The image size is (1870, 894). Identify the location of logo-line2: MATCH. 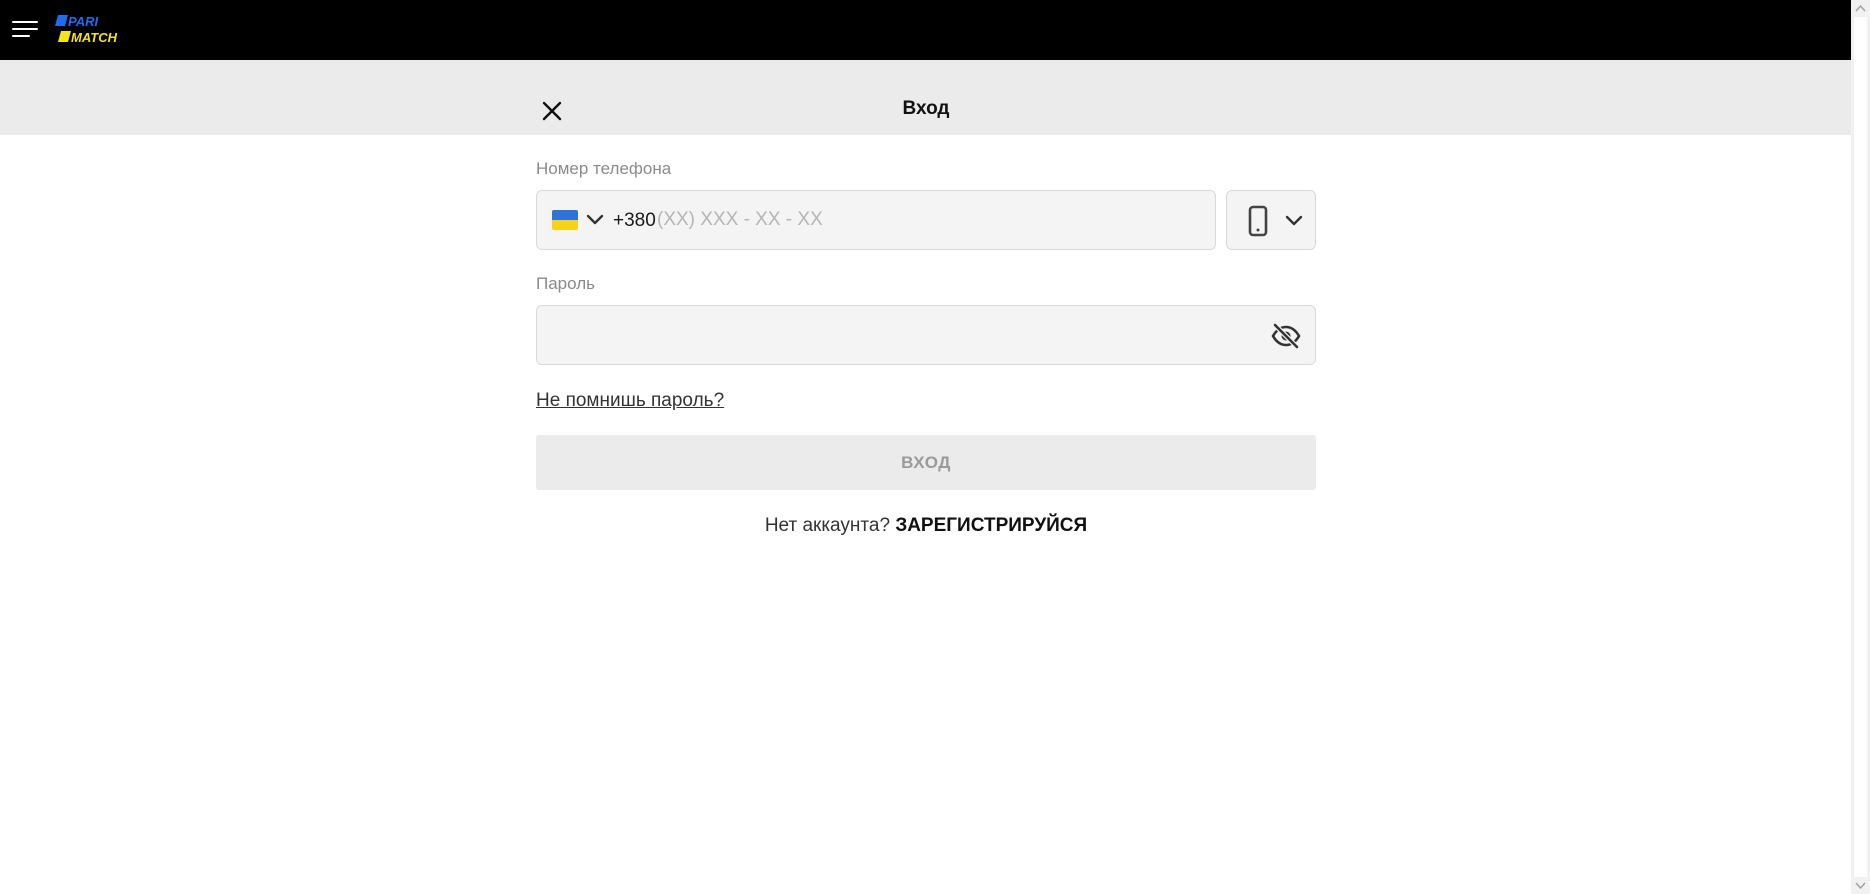
(94, 37).